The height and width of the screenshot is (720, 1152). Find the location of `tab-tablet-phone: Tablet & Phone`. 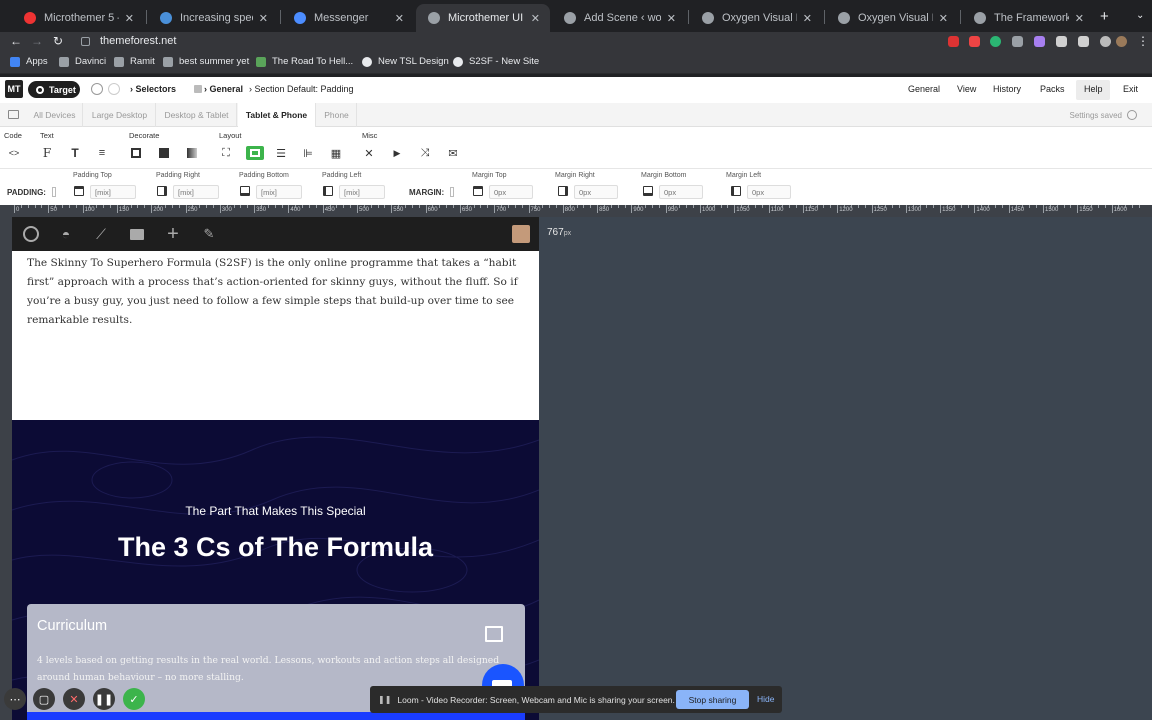

tab-tablet-phone: Tablet & Phone is located at coordinates (277, 115).